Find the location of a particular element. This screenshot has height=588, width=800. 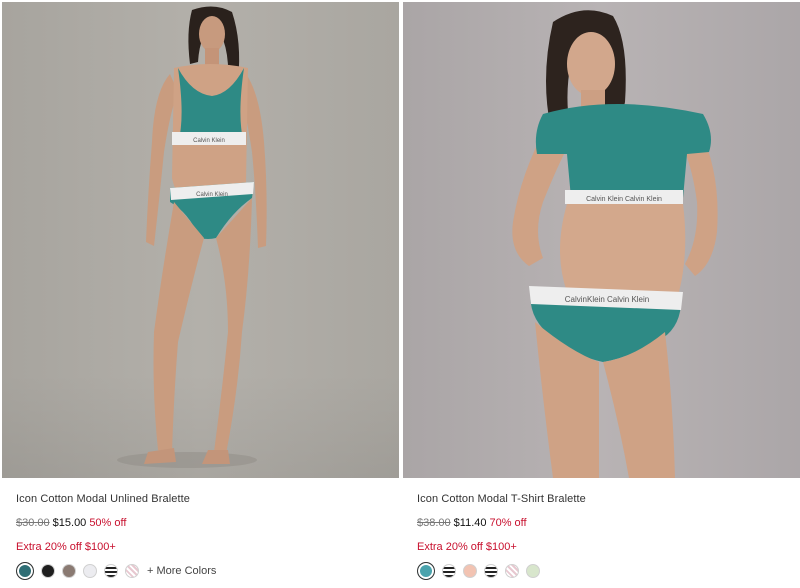

sale-price: $11.40 is located at coordinates (470, 523).